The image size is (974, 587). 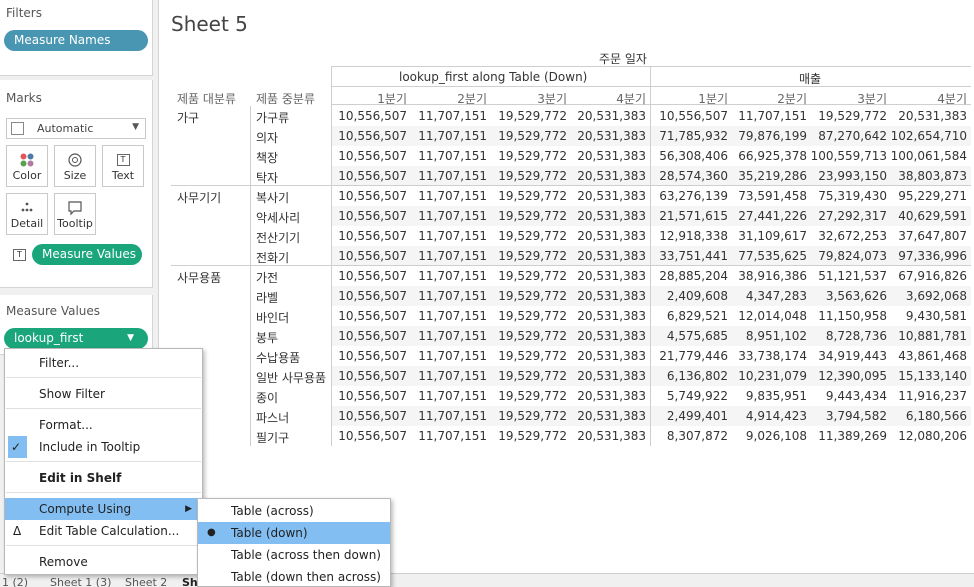 What do you see at coordinates (103, 478) in the screenshot?
I see `menu-item-edit-in-shelf: Edit in Shelf` at bounding box center [103, 478].